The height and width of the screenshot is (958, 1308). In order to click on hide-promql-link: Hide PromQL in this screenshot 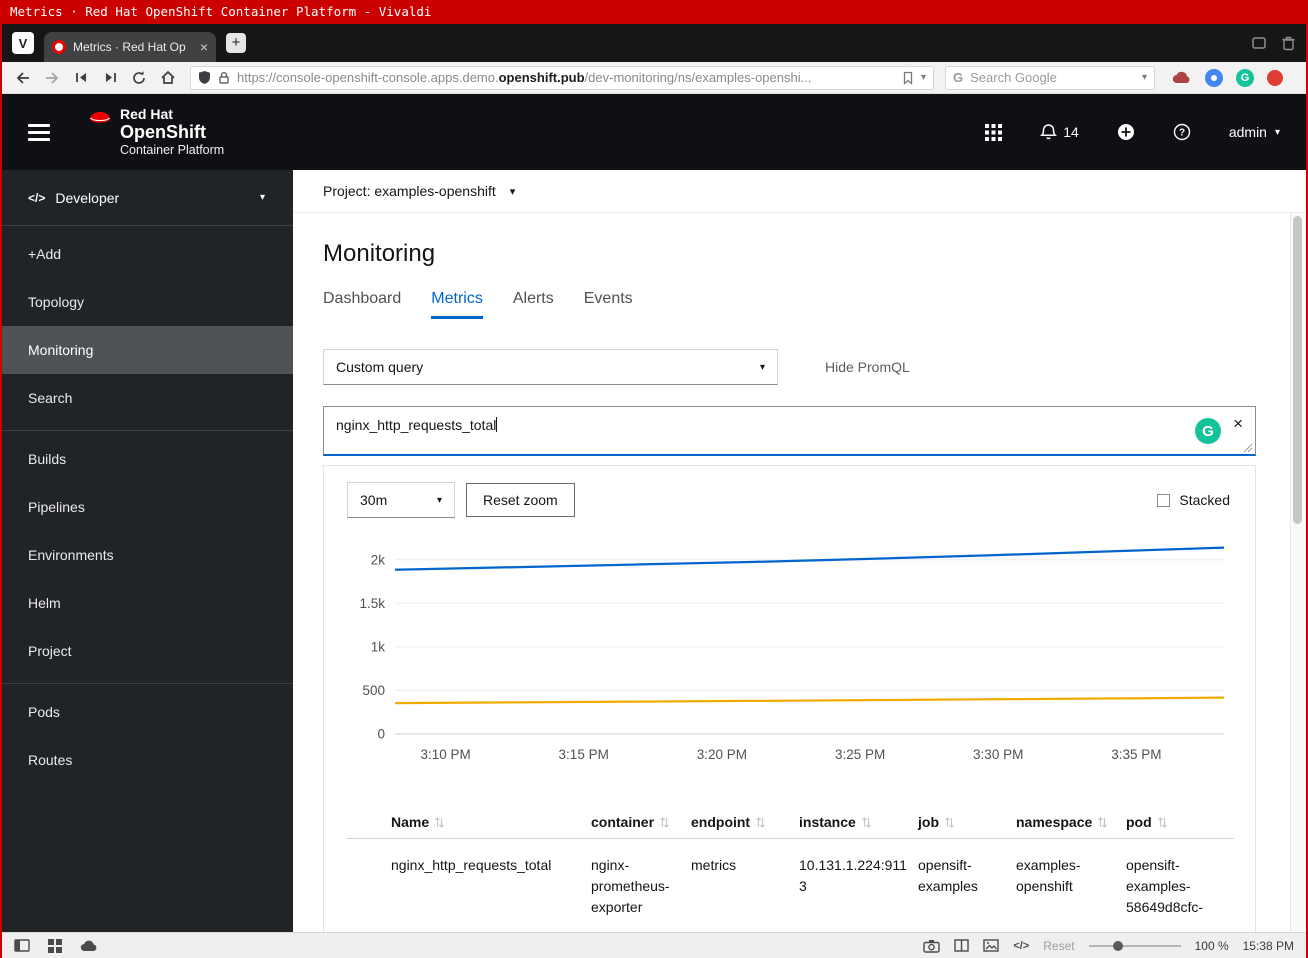, I will do `click(867, 367)`.